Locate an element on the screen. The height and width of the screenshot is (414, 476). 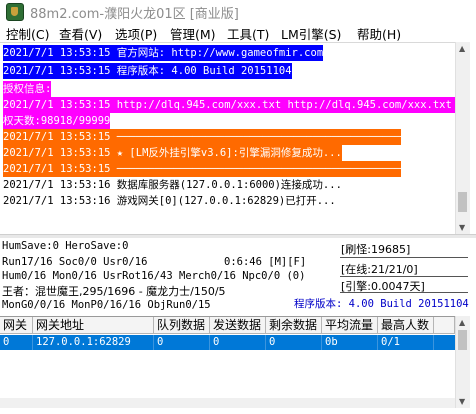
menu-options: 选项(P) is located at coordinates (136, 33).